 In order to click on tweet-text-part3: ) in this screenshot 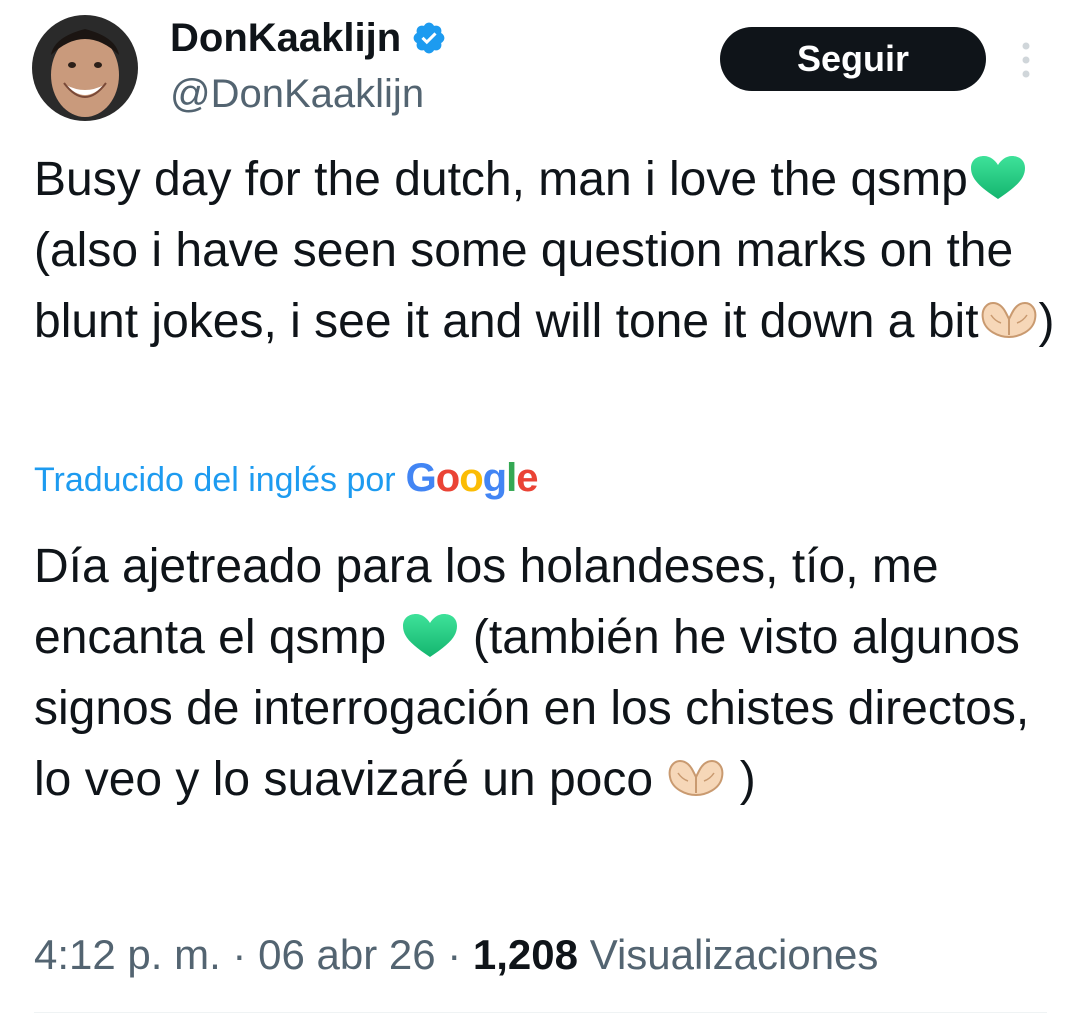, I will do `click(1046, 321)`.